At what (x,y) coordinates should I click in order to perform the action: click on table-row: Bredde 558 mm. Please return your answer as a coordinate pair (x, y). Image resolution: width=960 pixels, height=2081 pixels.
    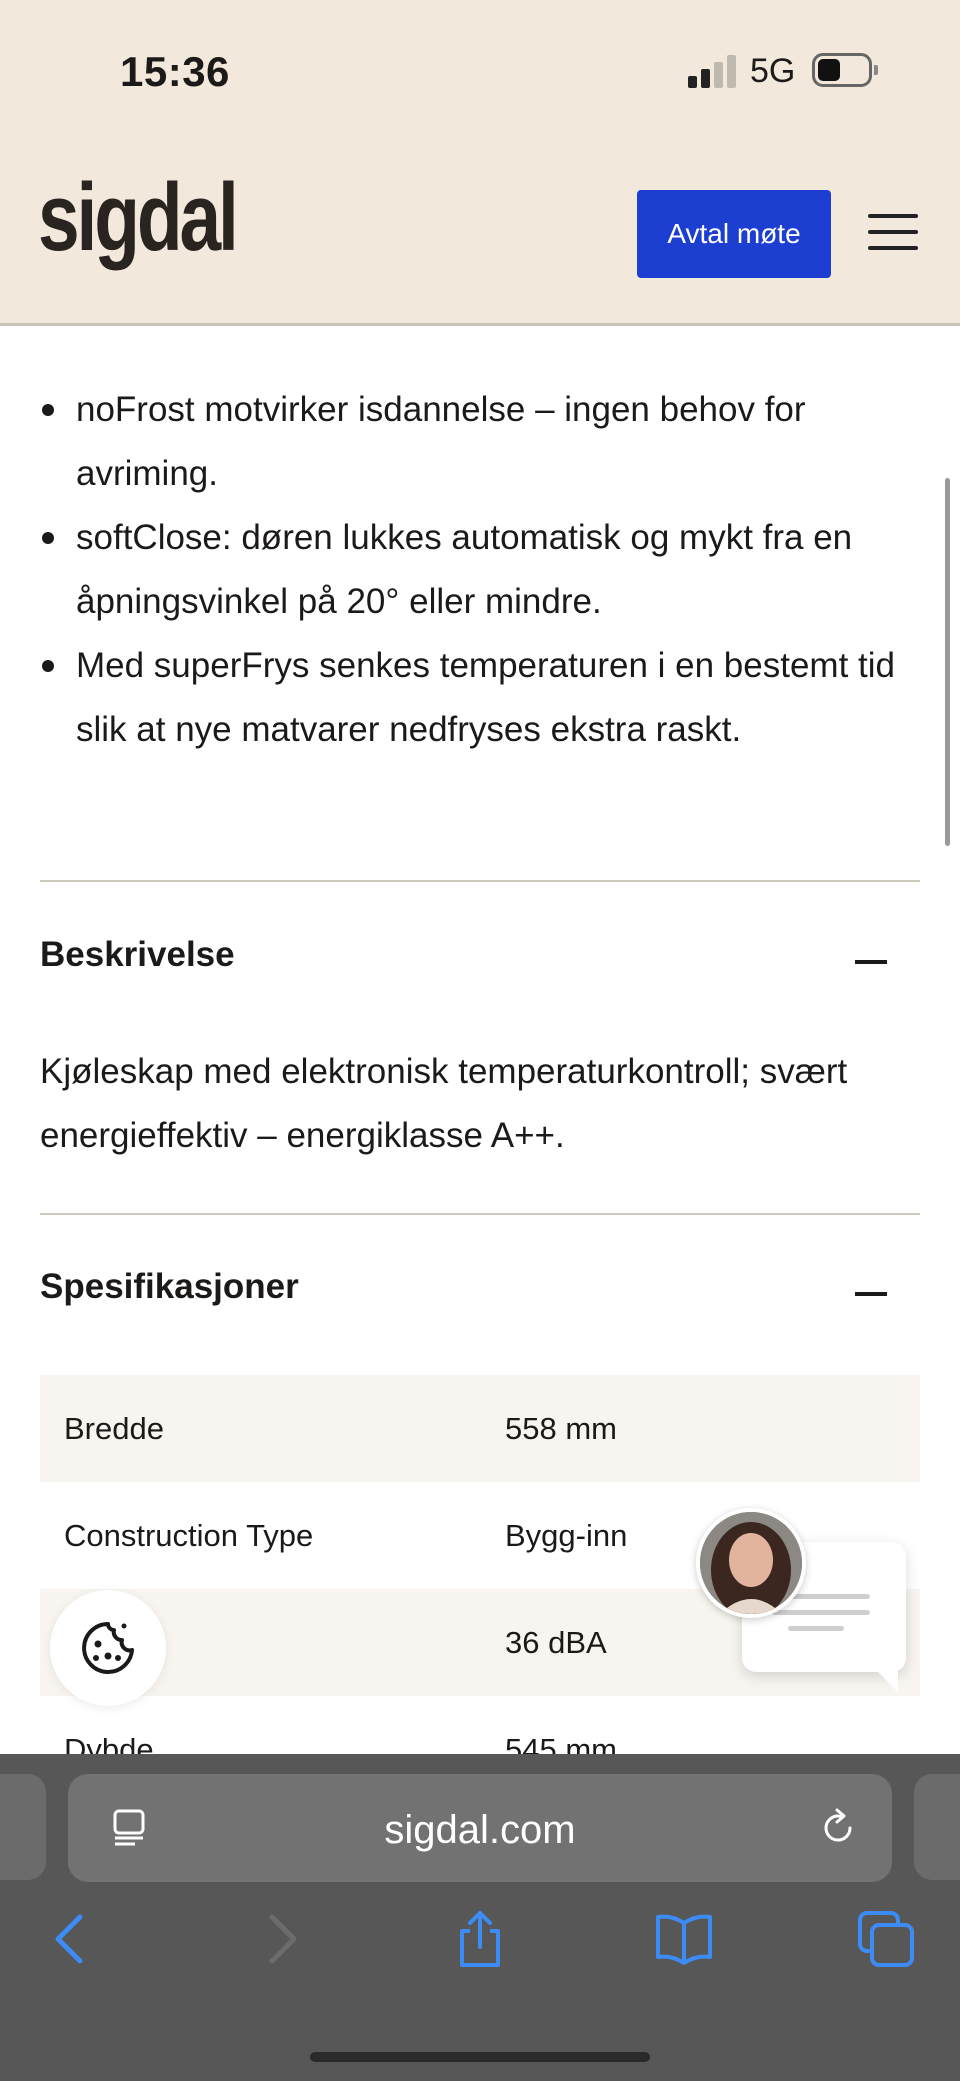
    Looking at the image, I should click on (480, 1428).